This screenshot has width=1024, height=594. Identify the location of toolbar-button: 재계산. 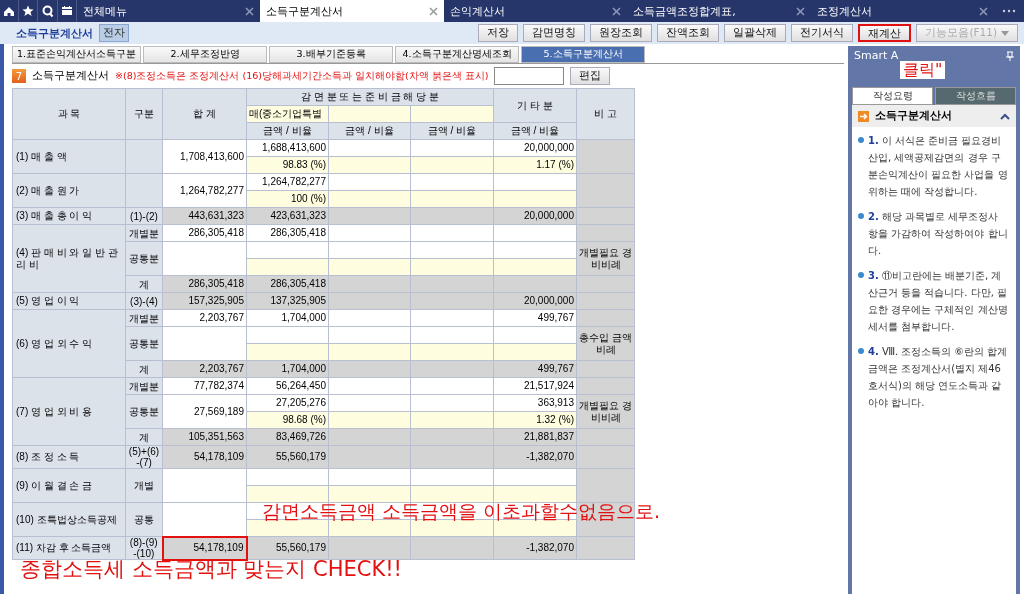
(885, 33).